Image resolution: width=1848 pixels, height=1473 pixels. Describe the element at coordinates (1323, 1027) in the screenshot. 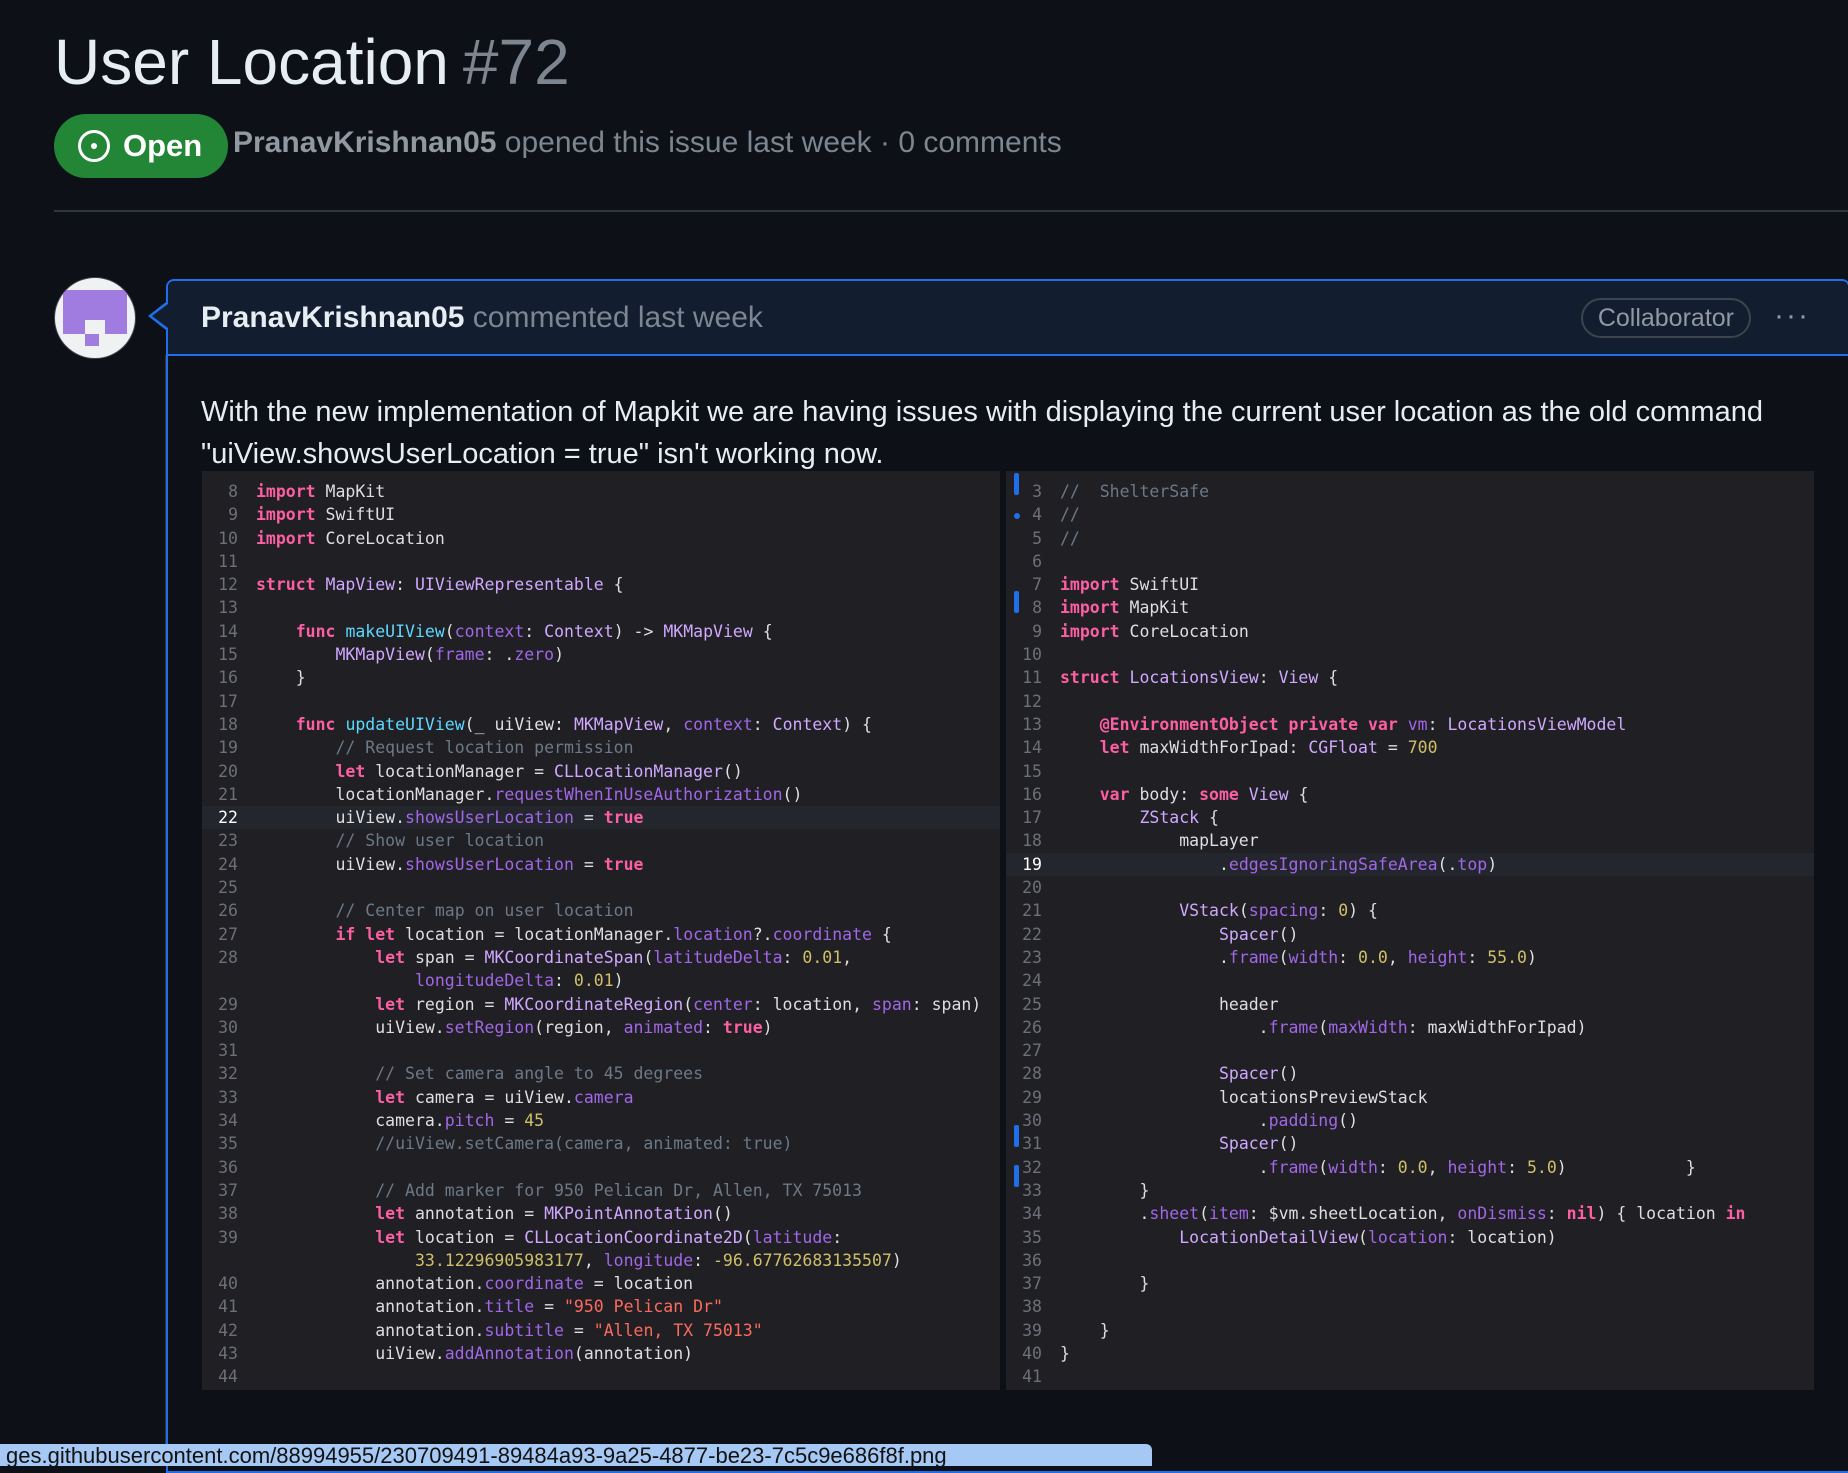

I see `code-text: .frame(maxWidth: maxWidthForIpad)` at that location.